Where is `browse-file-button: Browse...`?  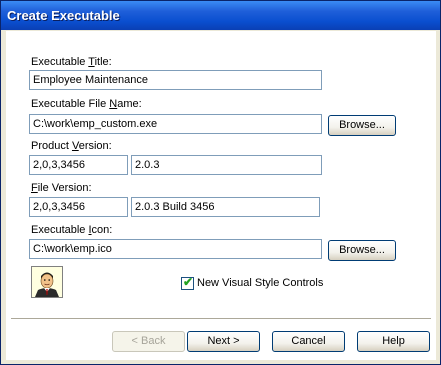
browse-file-button: Browse... is located at coordinates (362, 125).